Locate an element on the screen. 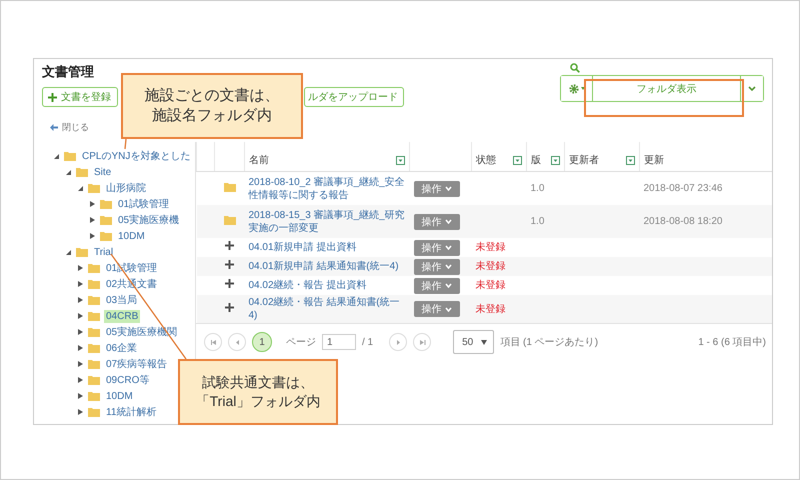  page-label: ページ is located at coordinates (301, 342).